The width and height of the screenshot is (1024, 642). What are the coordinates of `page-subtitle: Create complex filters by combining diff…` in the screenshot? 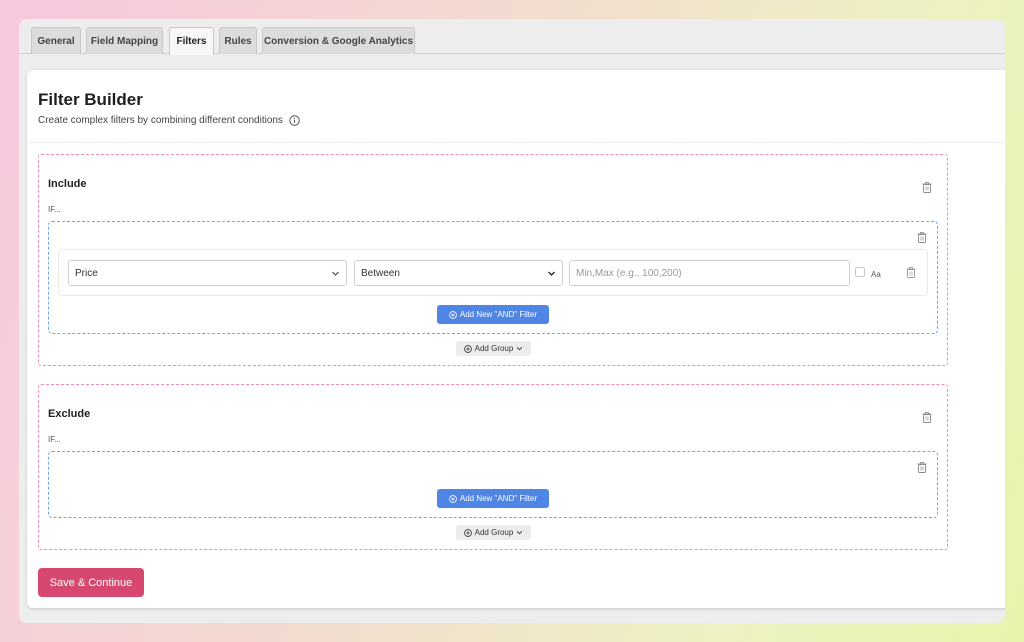 It's located at (169, 120).